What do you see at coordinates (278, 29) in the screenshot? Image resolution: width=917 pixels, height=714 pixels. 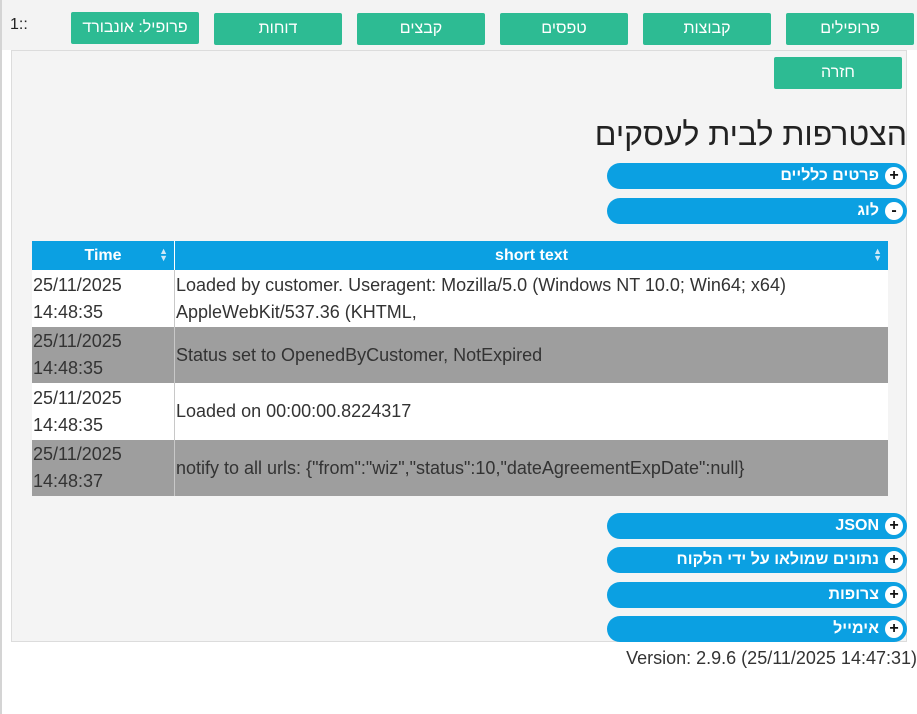 I see `nav-button-reports: דוחות` at bounding box center [278, 29].